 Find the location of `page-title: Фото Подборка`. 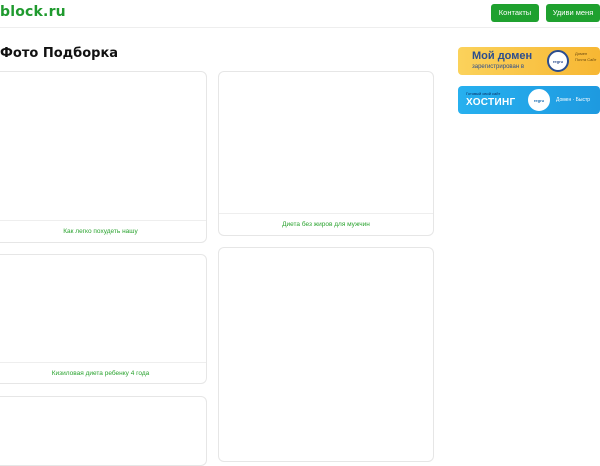

page-title: Фото Подборка is located at coordinates (59, 53).